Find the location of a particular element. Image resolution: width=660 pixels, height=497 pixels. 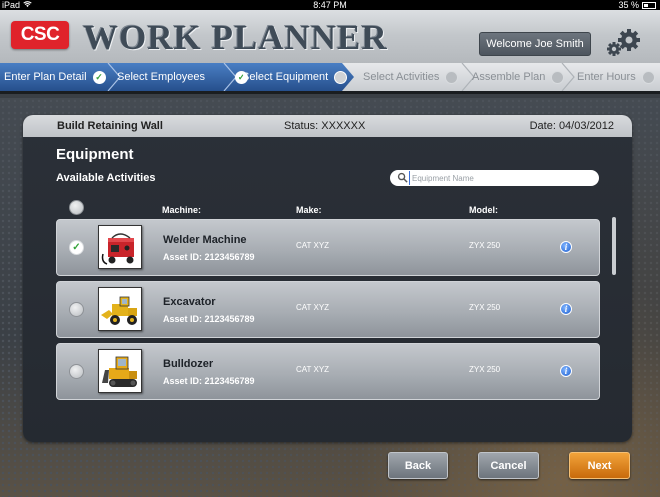

excavator-icon is located at coordinates (120, 309).